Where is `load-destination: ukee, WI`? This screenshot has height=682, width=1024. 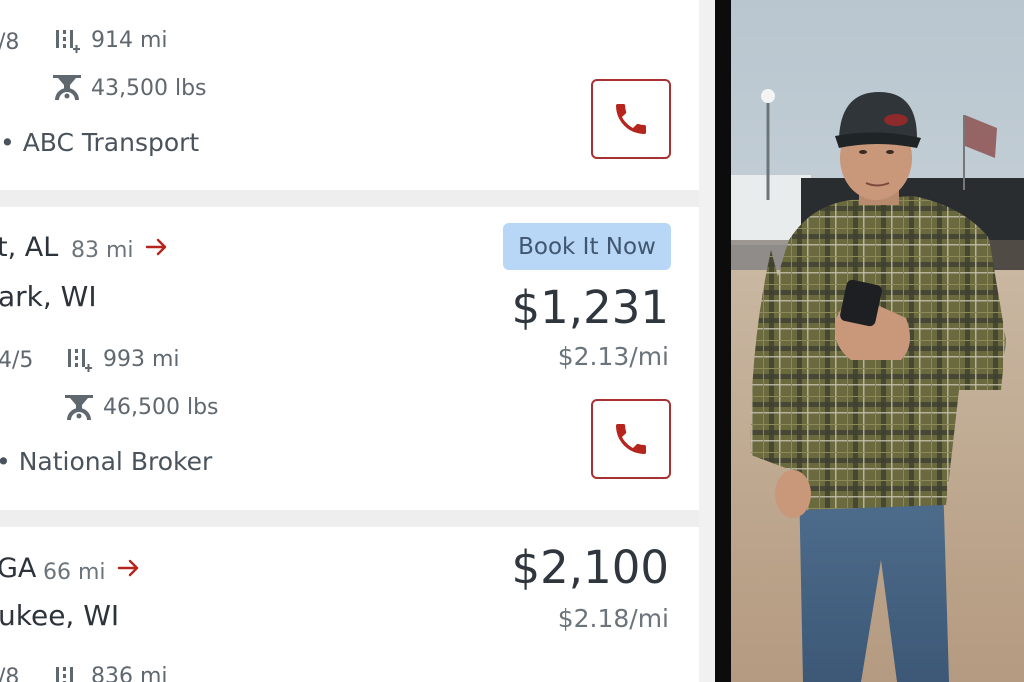
load-destination: ukee, WI is located at coordinates (60, 615).